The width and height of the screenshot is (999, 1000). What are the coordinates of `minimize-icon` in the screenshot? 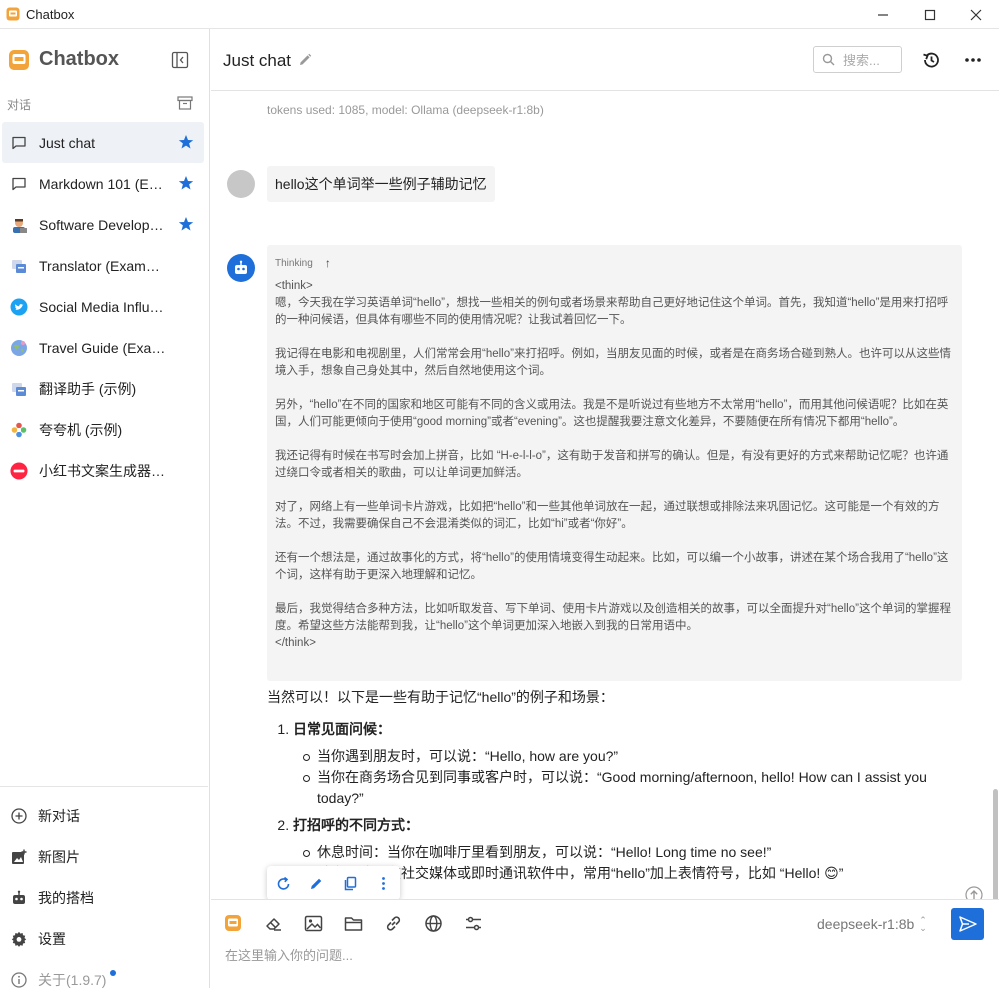 It's located at (883, 14).